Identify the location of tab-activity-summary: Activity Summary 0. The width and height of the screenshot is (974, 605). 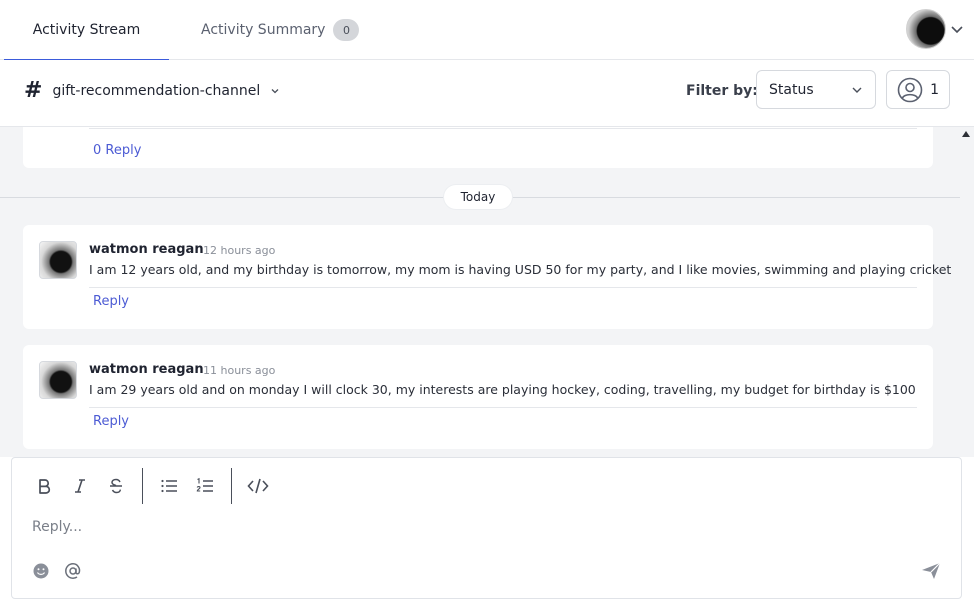
(280, 30).